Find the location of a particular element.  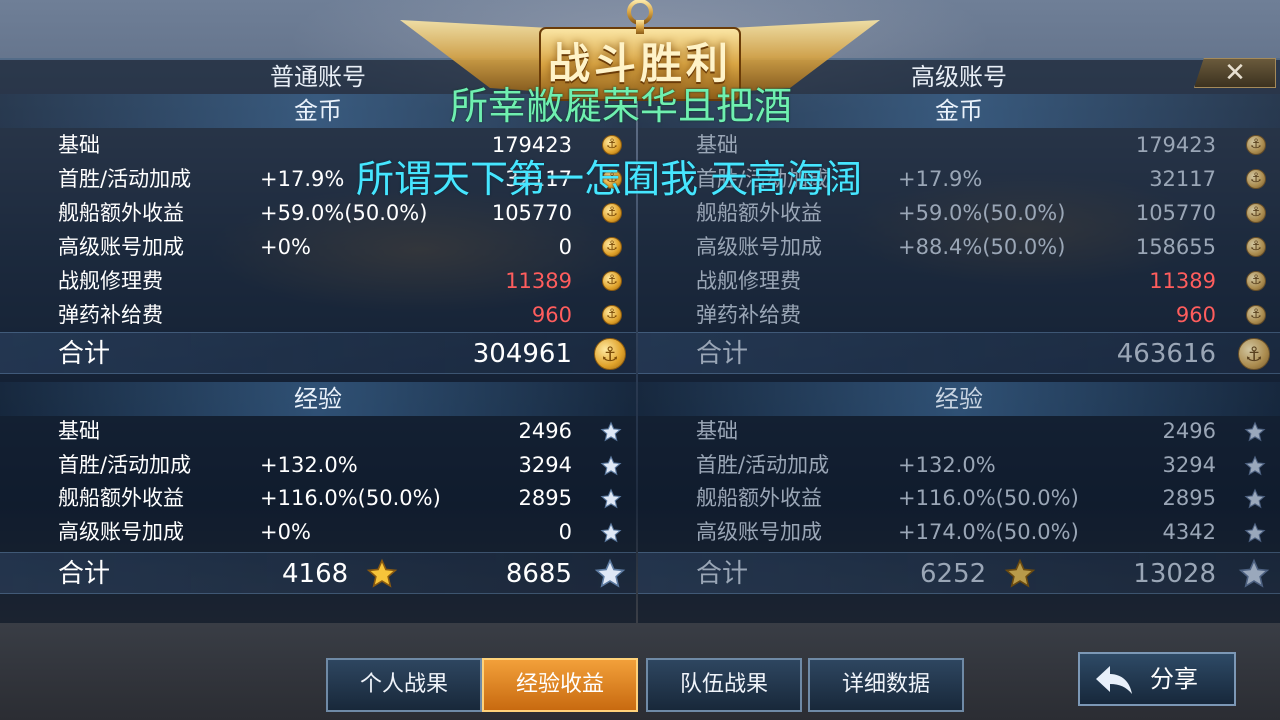

gold-total-row: 合计 463616 ⚓ is located at coordinates (959, 353).